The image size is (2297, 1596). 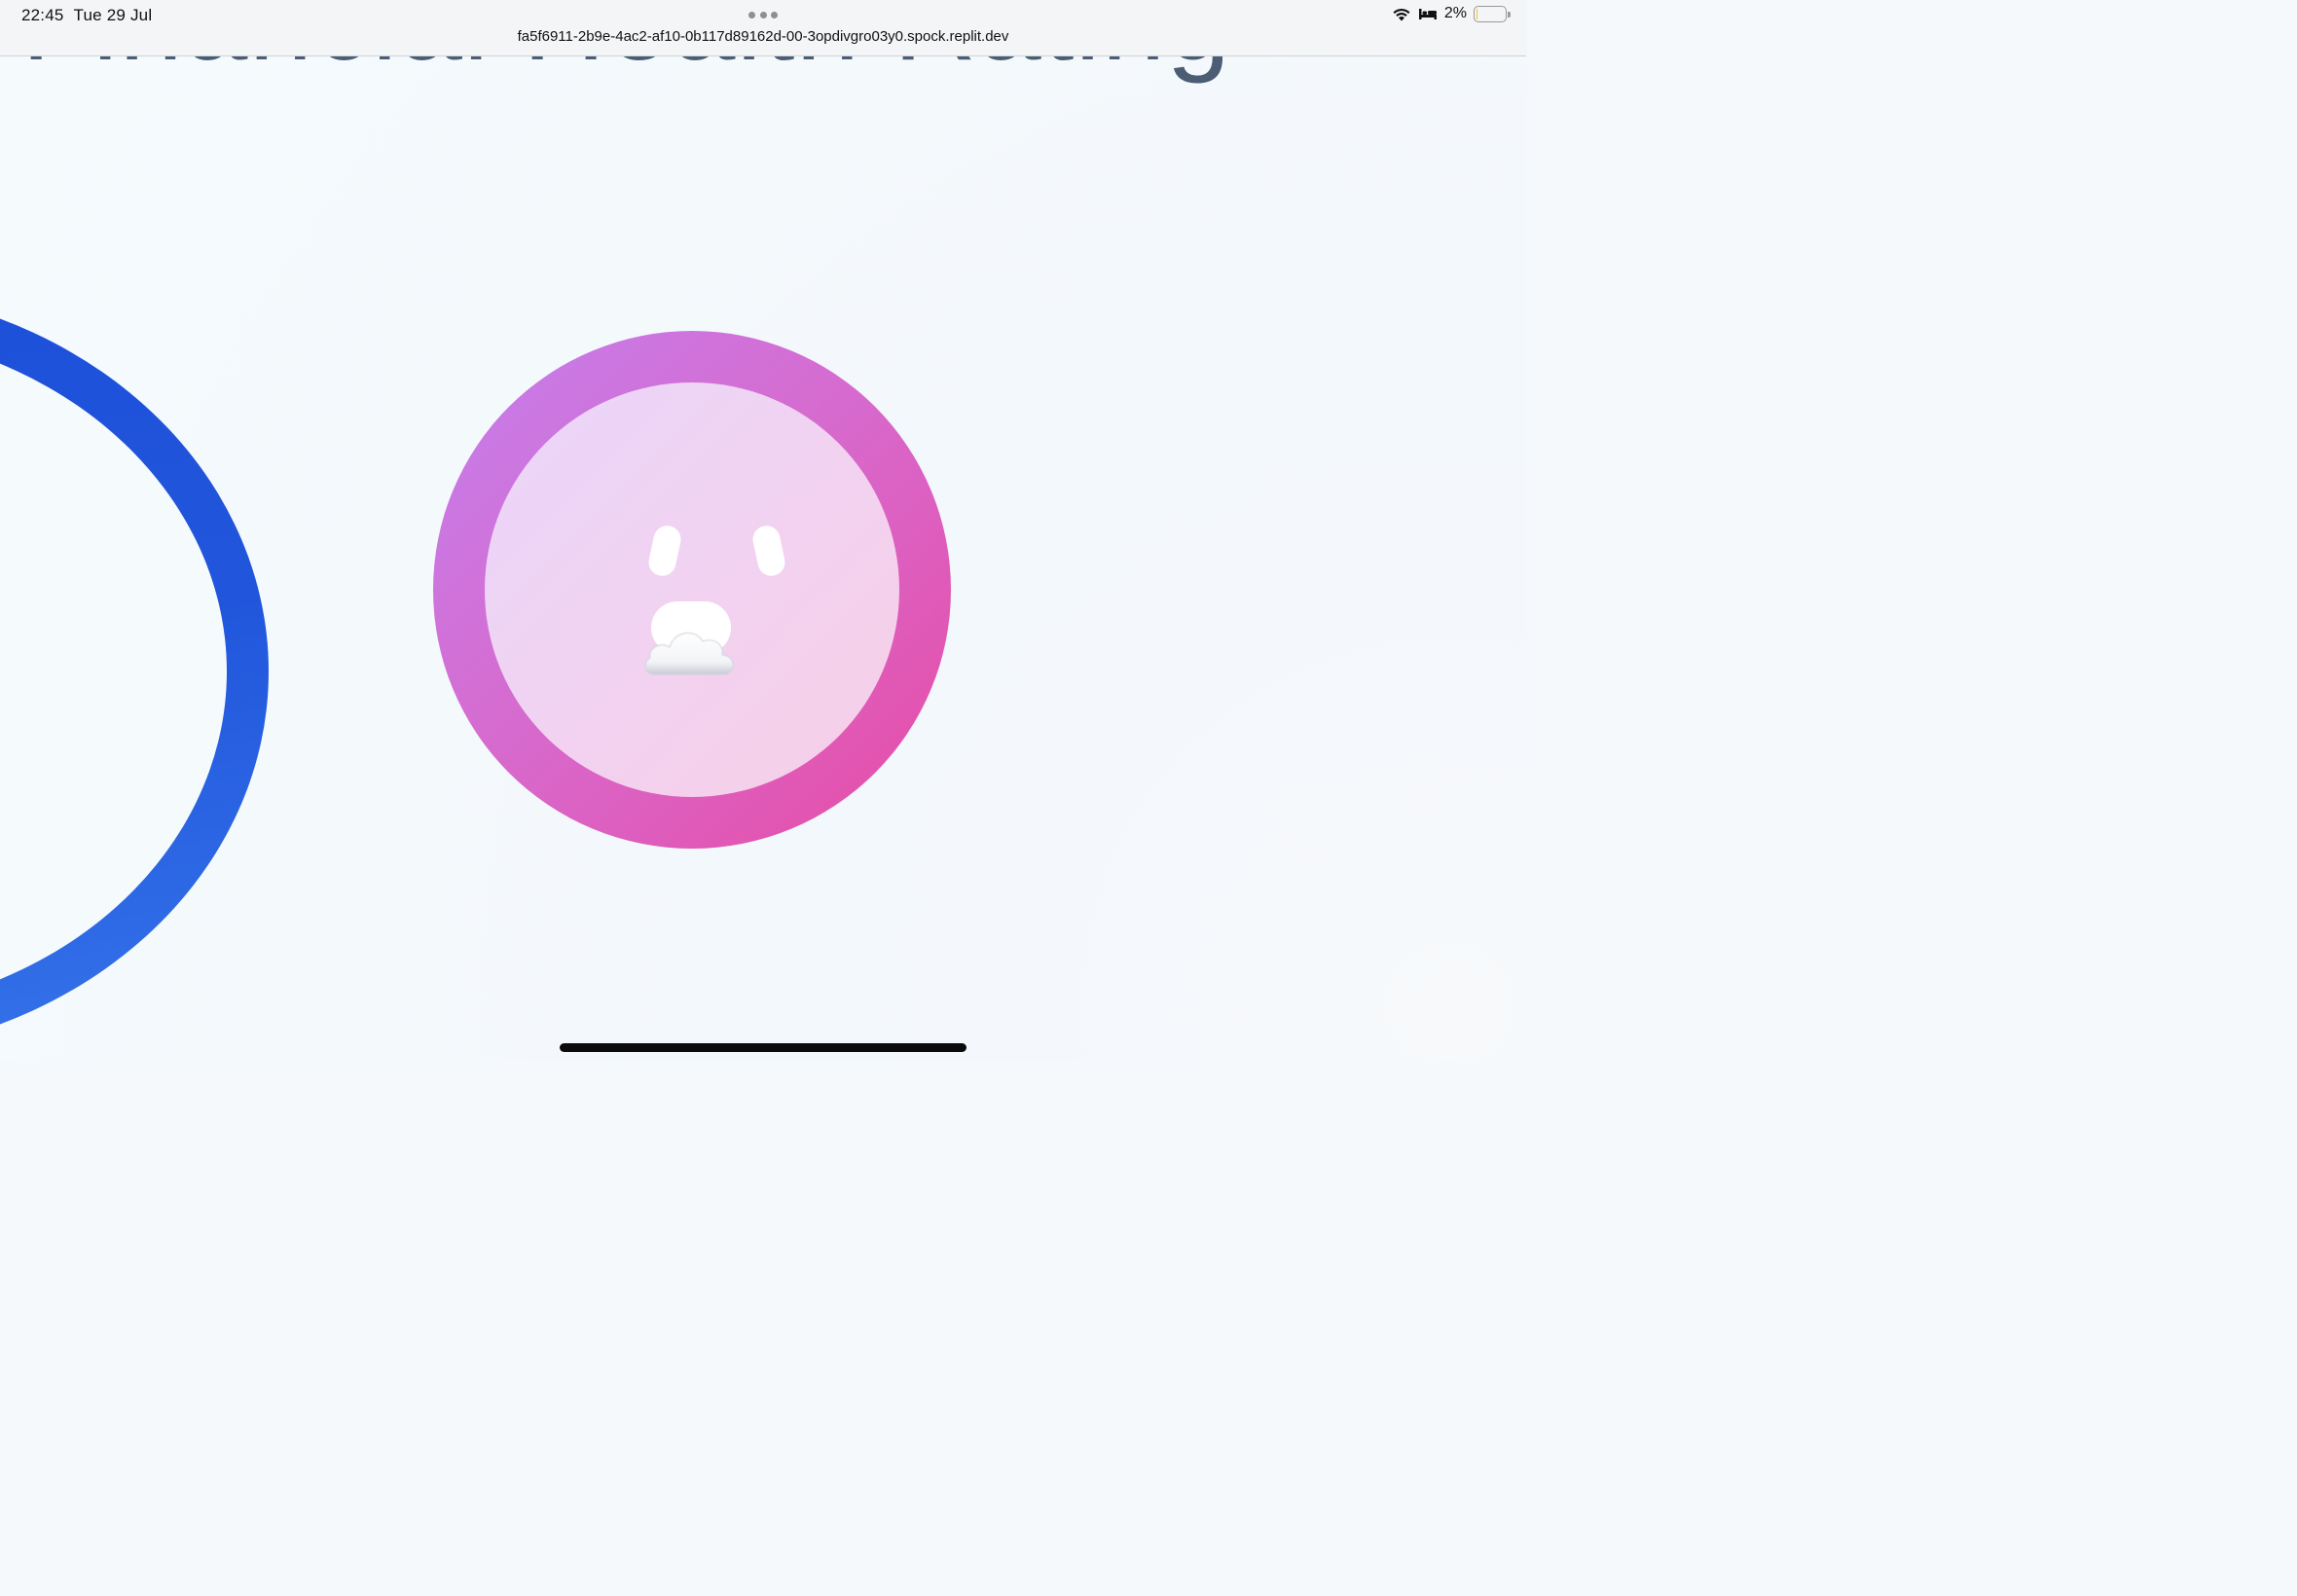 I want to click on left-eye, so click(x=665, y=551).